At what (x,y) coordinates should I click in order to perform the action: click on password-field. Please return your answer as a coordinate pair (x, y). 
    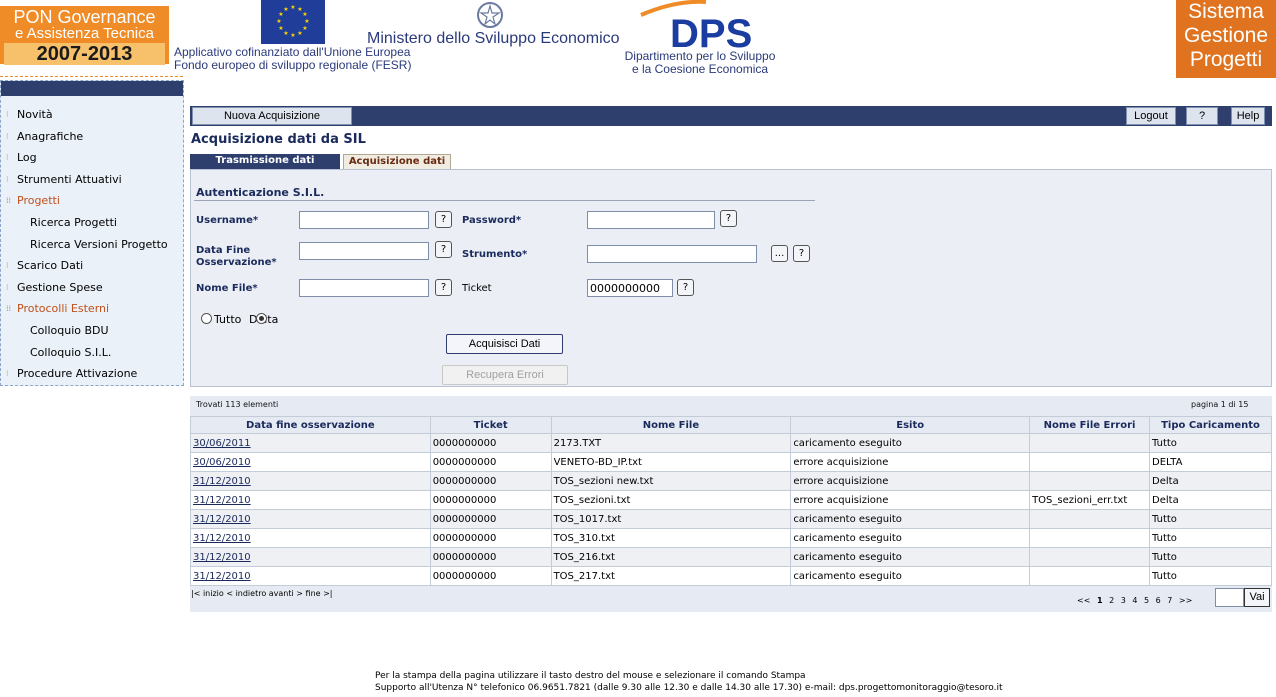
    Looking at the image, I should click on (651, 220).